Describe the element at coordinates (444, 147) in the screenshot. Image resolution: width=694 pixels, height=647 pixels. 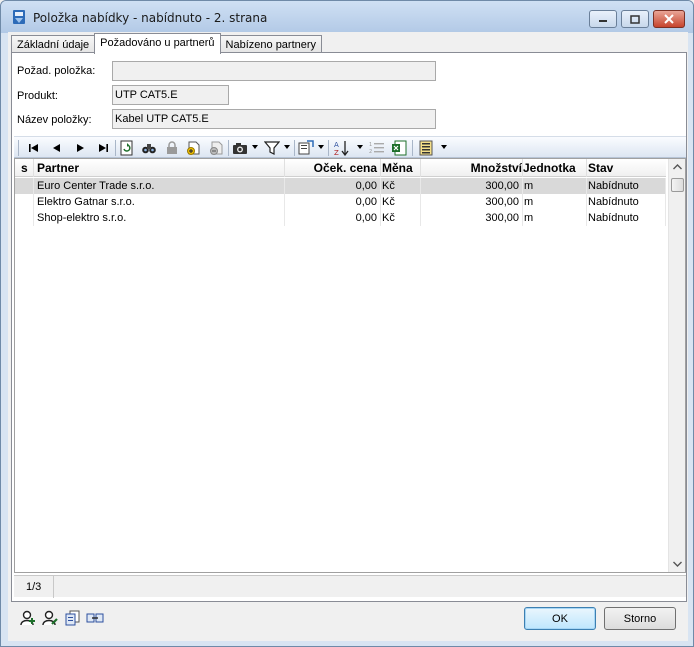
I see `columns-dropdown-icon` at that location.